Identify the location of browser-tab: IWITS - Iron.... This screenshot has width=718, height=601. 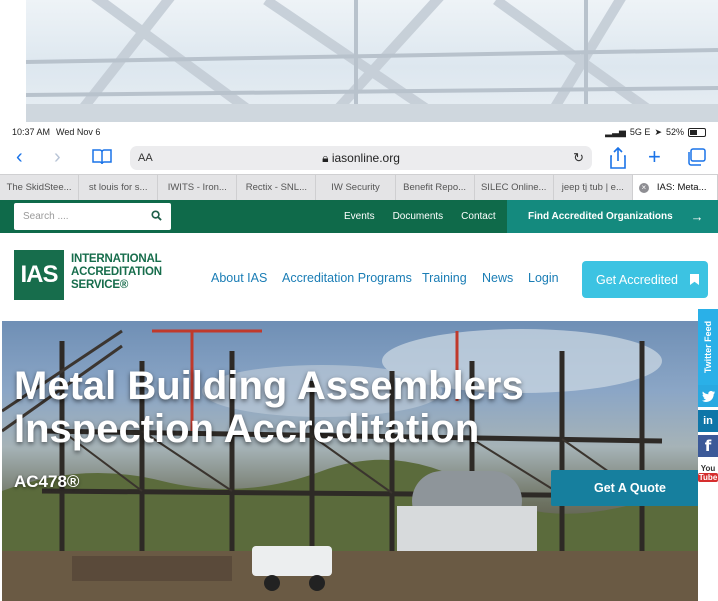
(198, 187).